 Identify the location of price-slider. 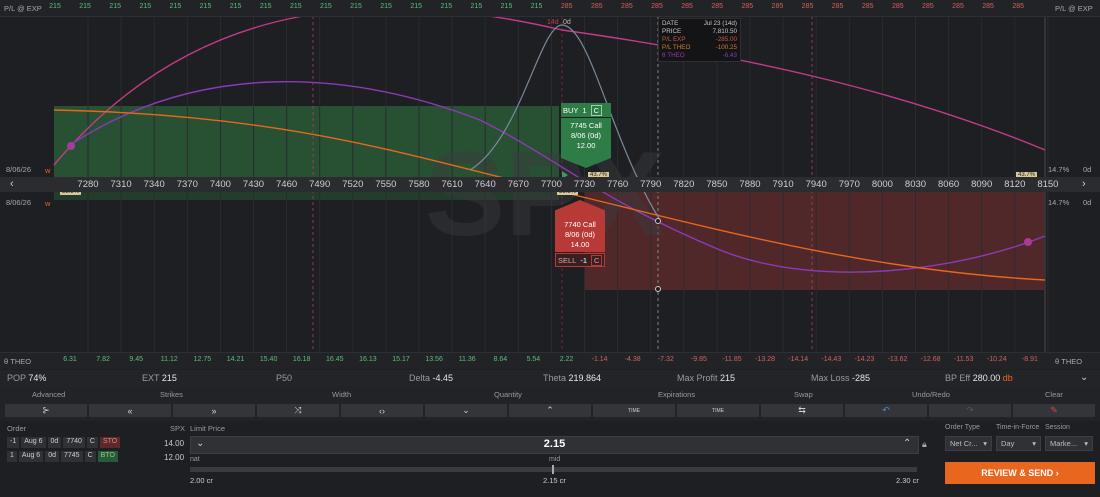
(553, 469).